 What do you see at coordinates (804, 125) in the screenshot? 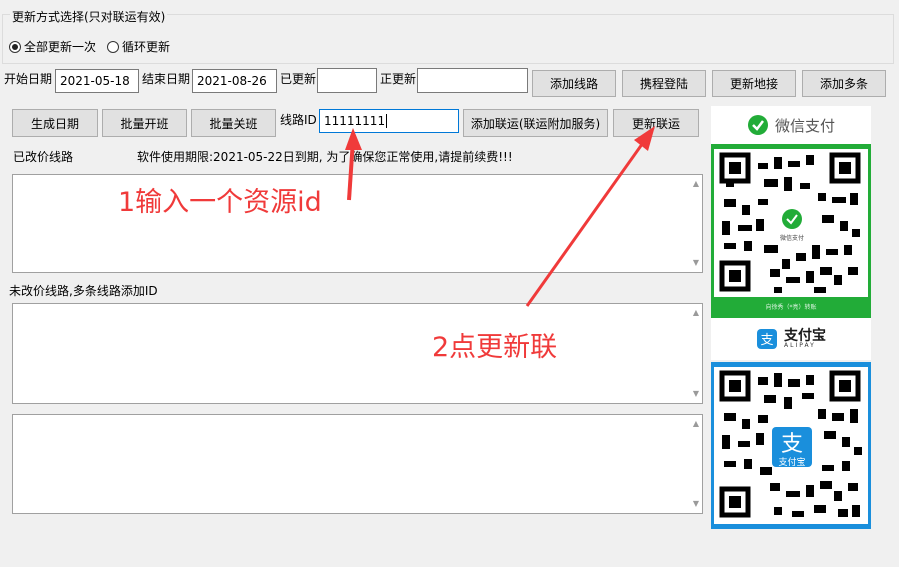
I see `wechat-title: 微信支付` at bounding box center [804, 125].